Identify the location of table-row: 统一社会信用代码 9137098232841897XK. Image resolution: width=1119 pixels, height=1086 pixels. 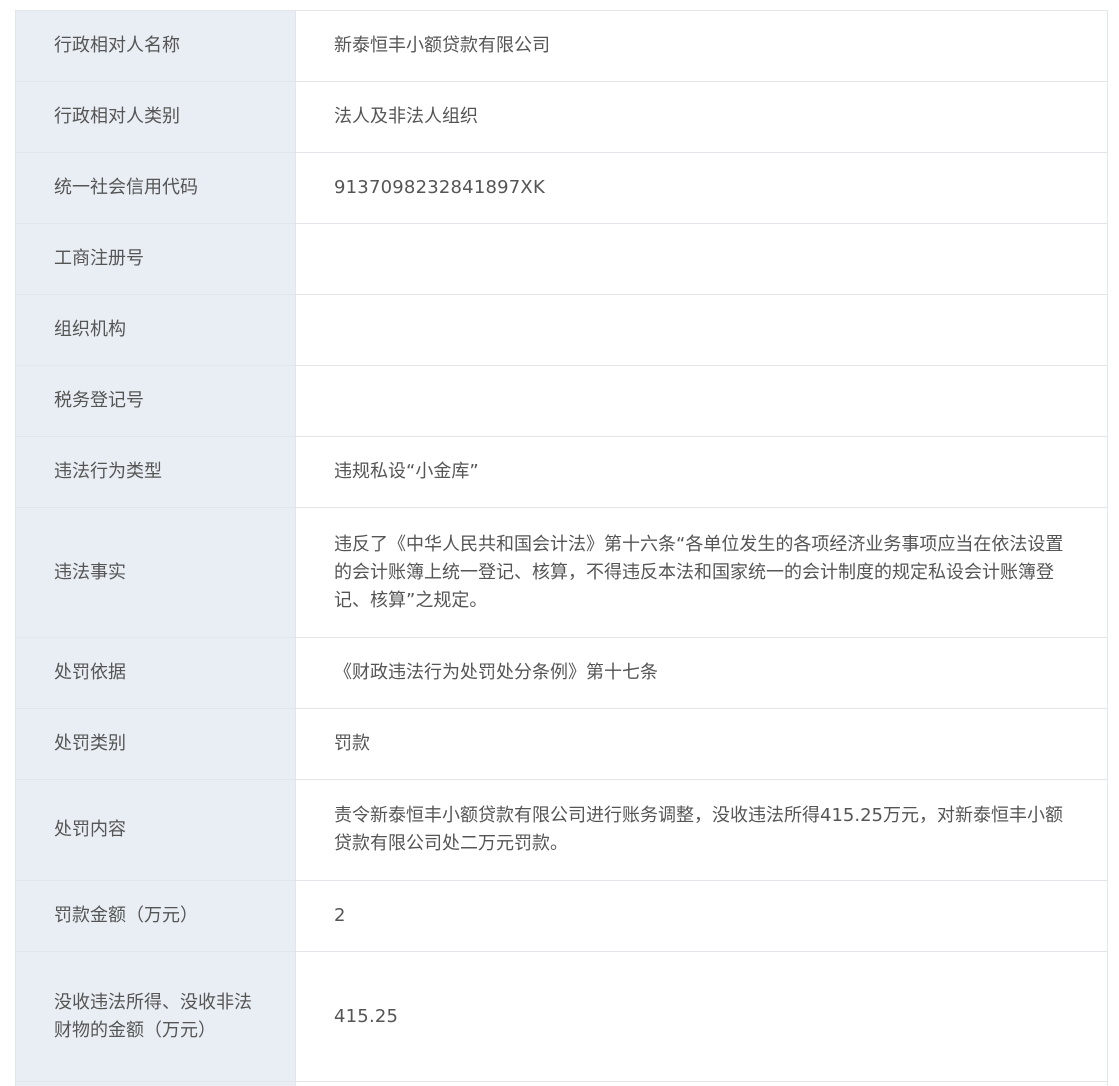
(561, 188).